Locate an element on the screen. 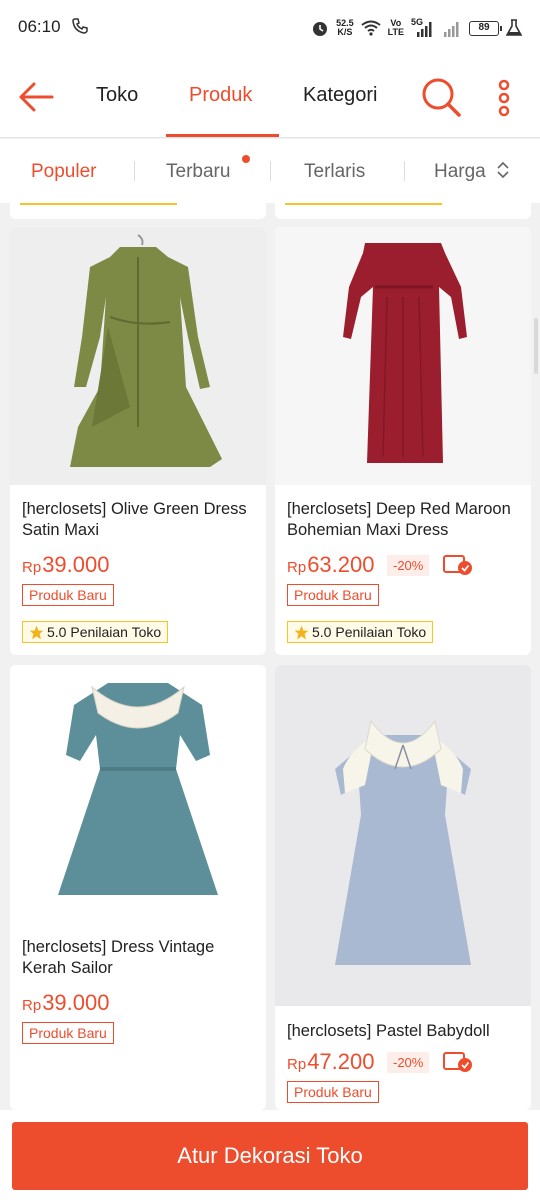  lab-icon is located at coordinates (514, 27).